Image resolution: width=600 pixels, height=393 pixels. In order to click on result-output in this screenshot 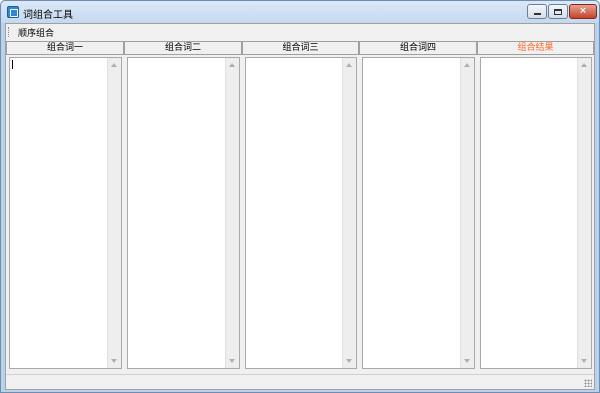, I will do `click(536, 213)`.